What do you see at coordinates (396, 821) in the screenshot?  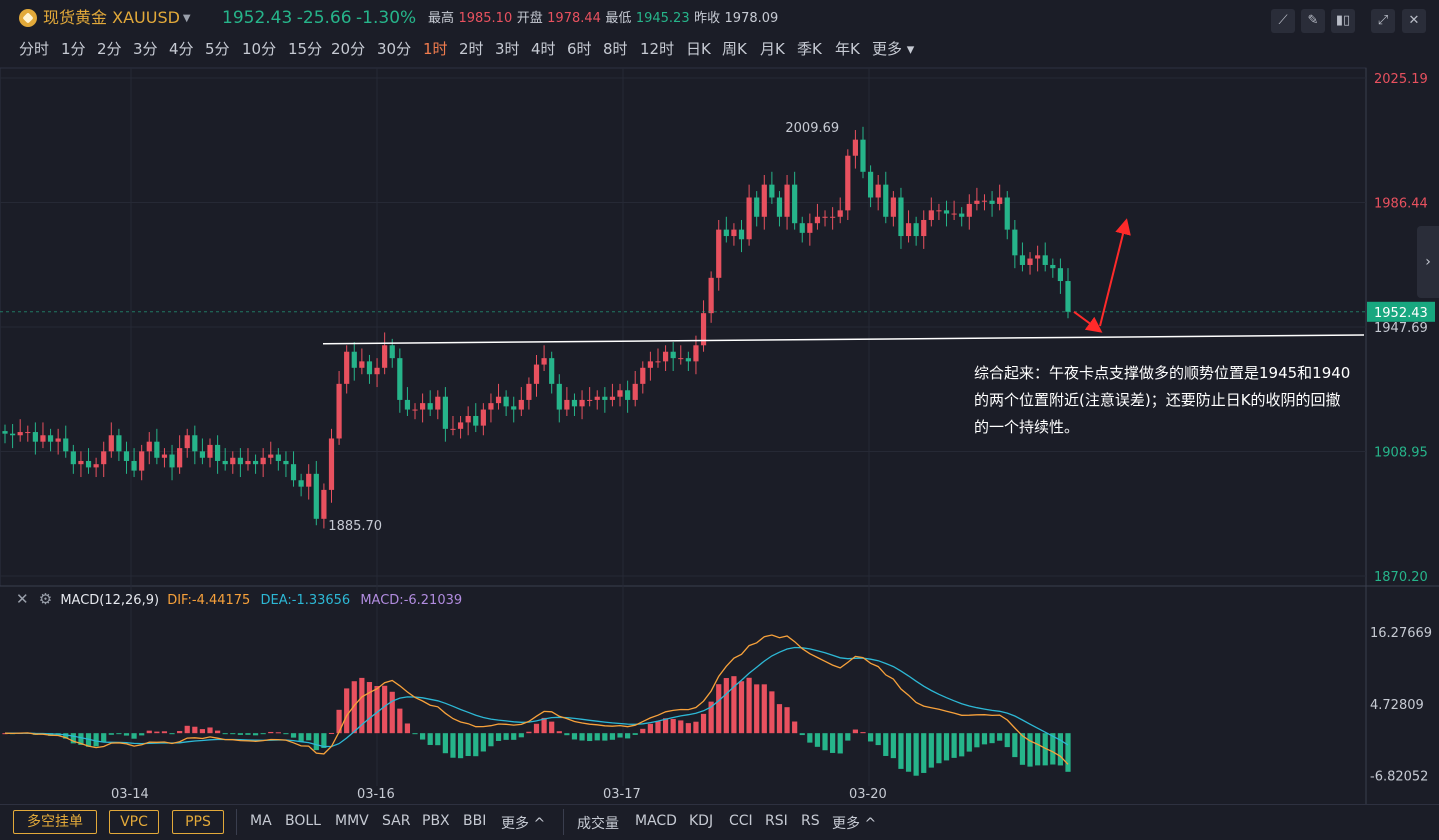 I see `indicator-sar: SAR` at bounding box center [396, 821].